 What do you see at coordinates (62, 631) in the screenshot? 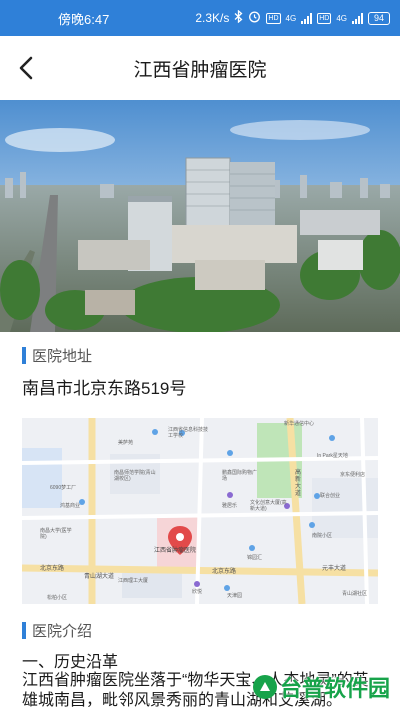
I see `intro-heading-label: 医院介绍` at bounding box center [62, 631].